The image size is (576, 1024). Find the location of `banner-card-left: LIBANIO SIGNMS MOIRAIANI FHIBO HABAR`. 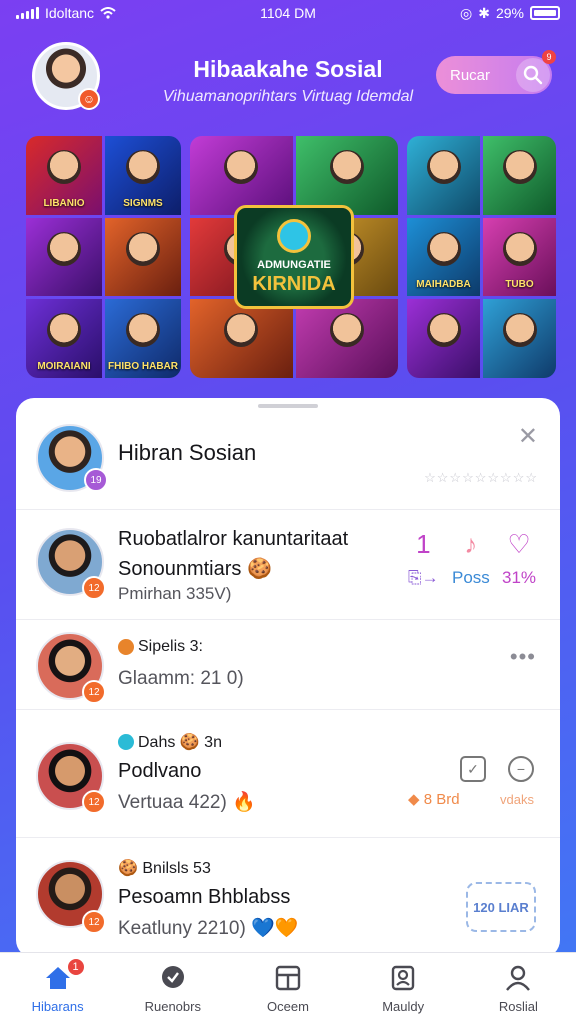

banner-card-left: LIBANIO SIGNMS MOIRAIANI FHIBO HABAR is located at coordinates (103, 257).